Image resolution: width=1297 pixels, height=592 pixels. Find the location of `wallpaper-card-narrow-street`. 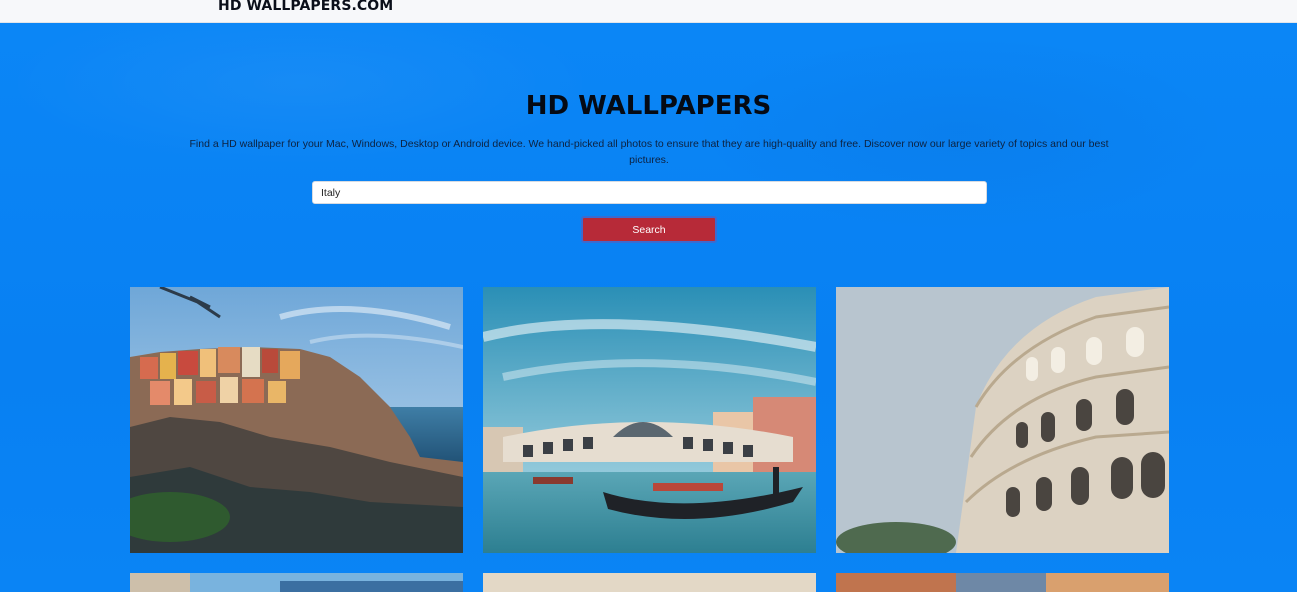

wallpaper-card-narrow-street is located at coordinates (1002, 582).